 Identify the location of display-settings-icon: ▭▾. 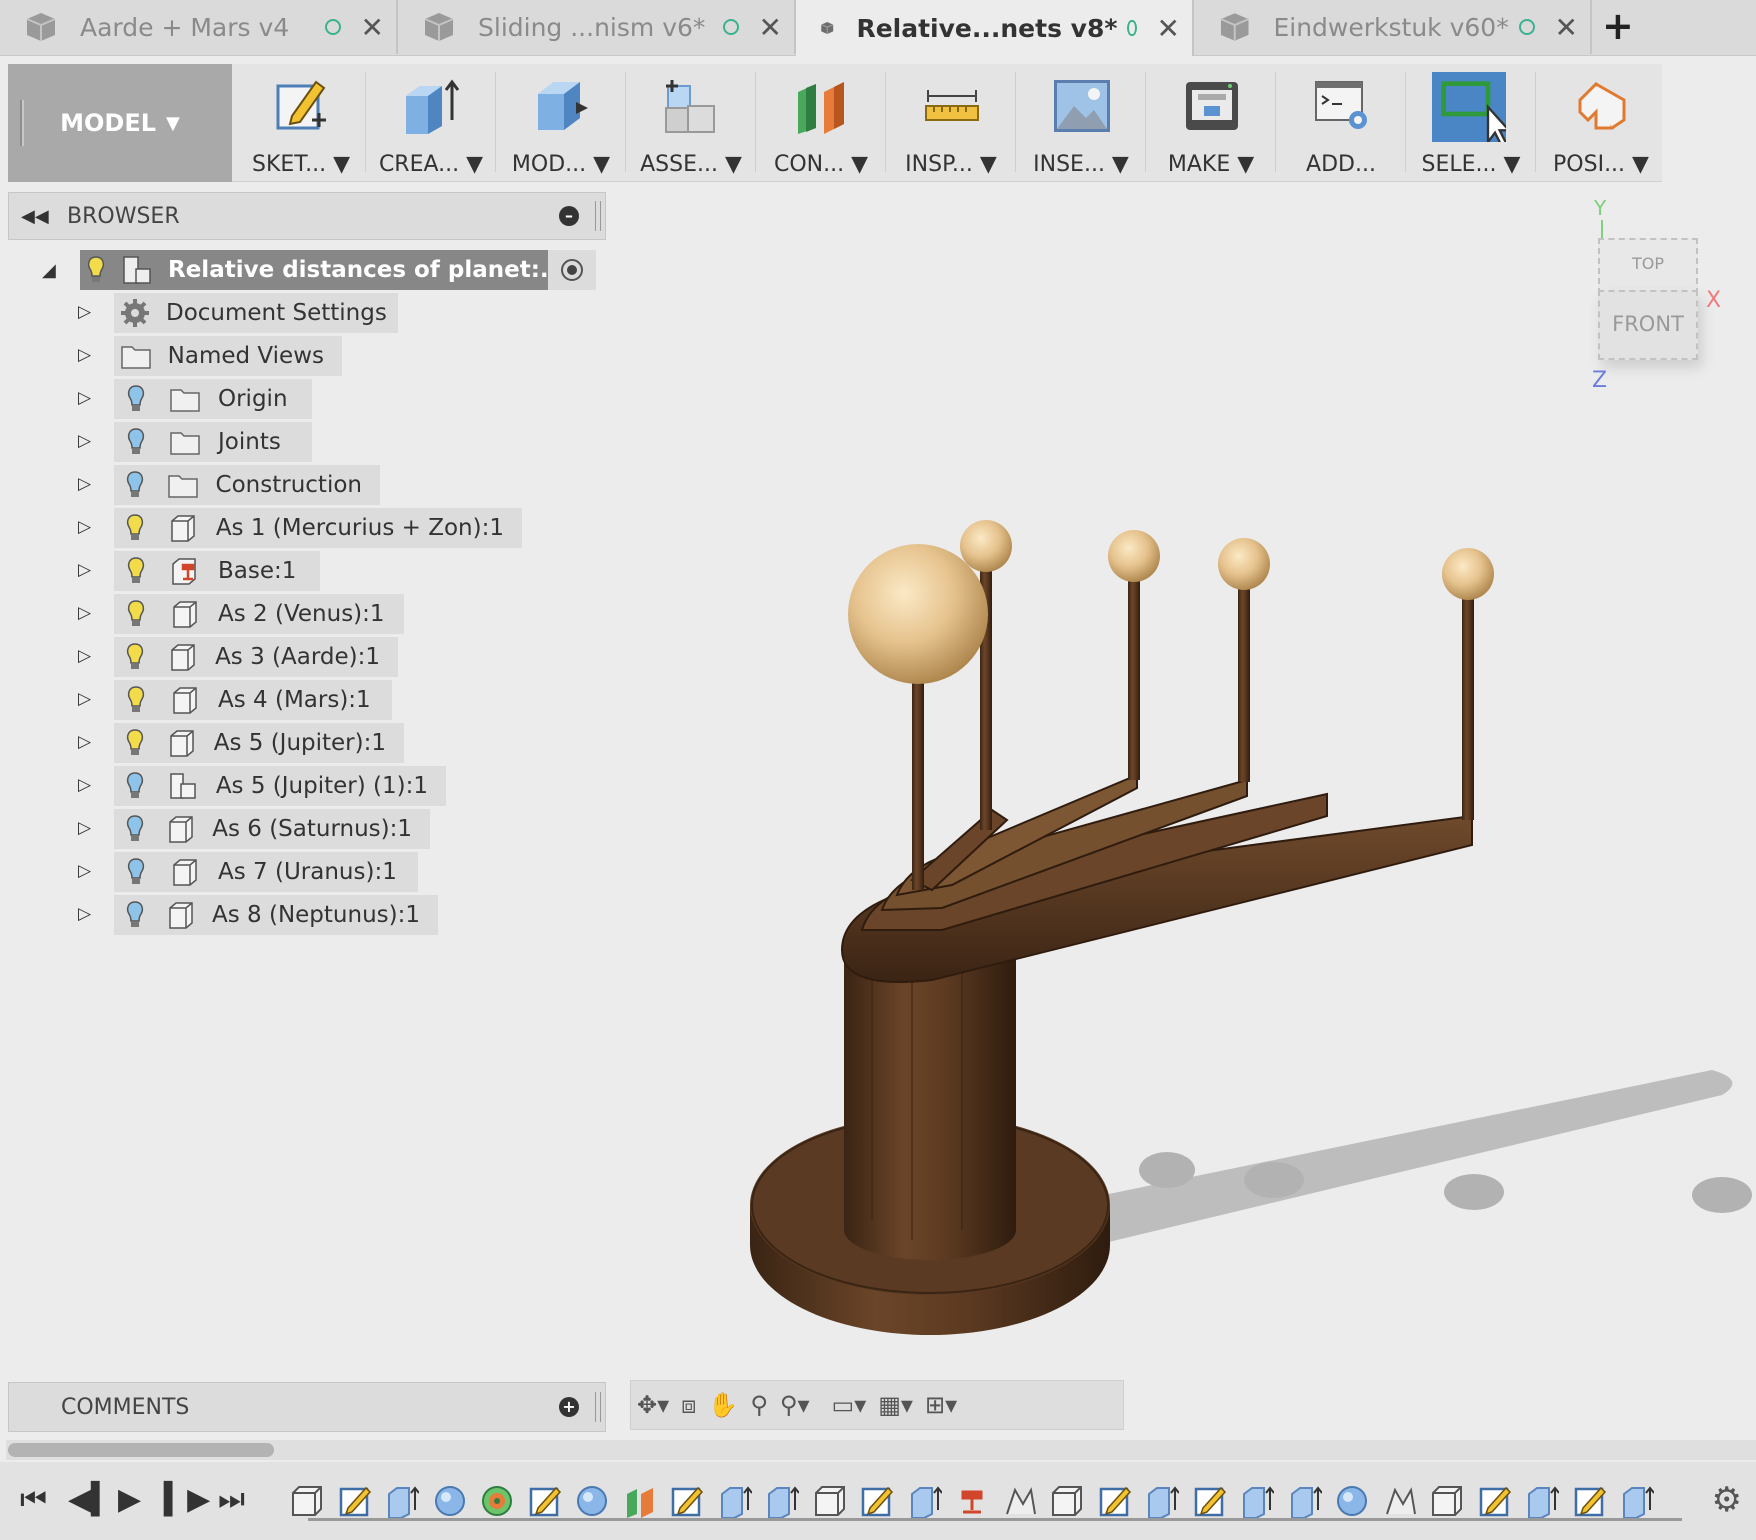
(849, 1405).